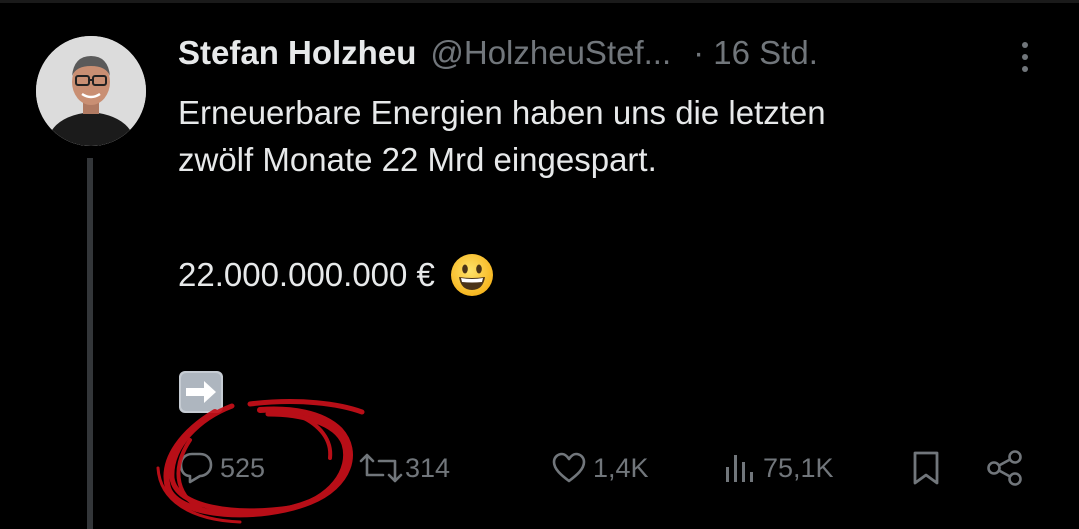  What do you see at coordinates (417, 159) in the screenshot?
I see `tweet-text-line: zwölf Monate 22 Mrd eingespart.` at bounding box center [417, 159].